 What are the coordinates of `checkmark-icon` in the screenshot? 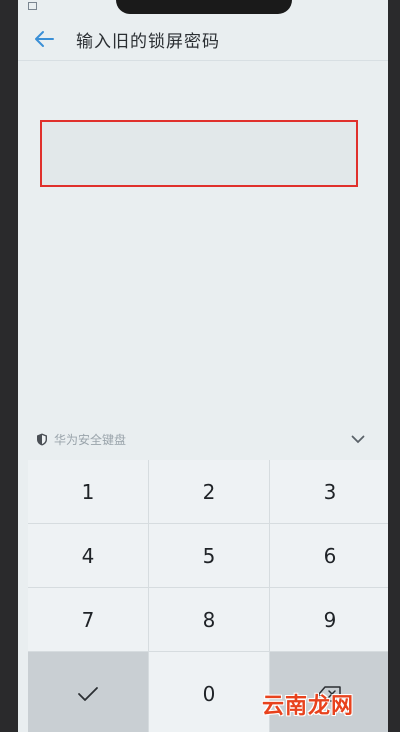 It's located at (88, 693).